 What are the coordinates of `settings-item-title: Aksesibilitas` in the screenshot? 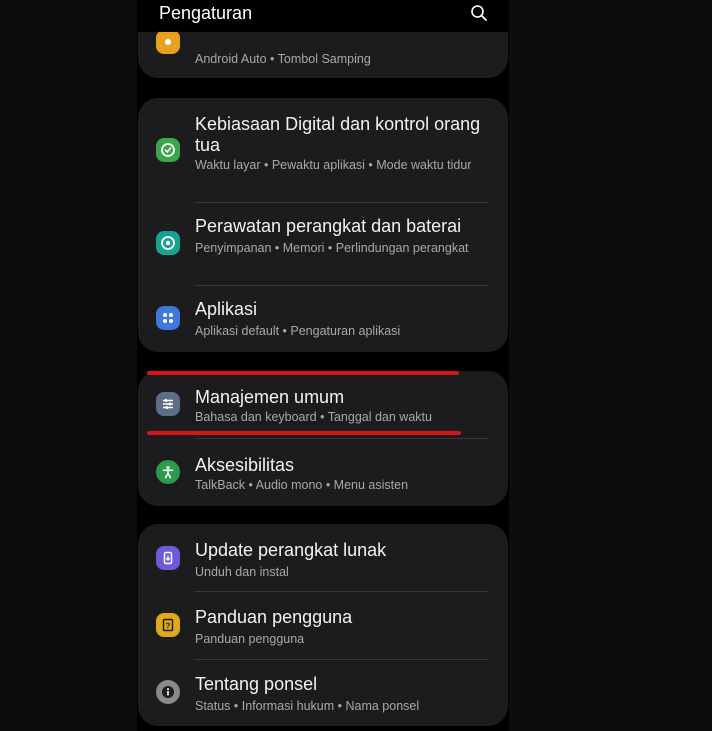 It's located at (245, 465).